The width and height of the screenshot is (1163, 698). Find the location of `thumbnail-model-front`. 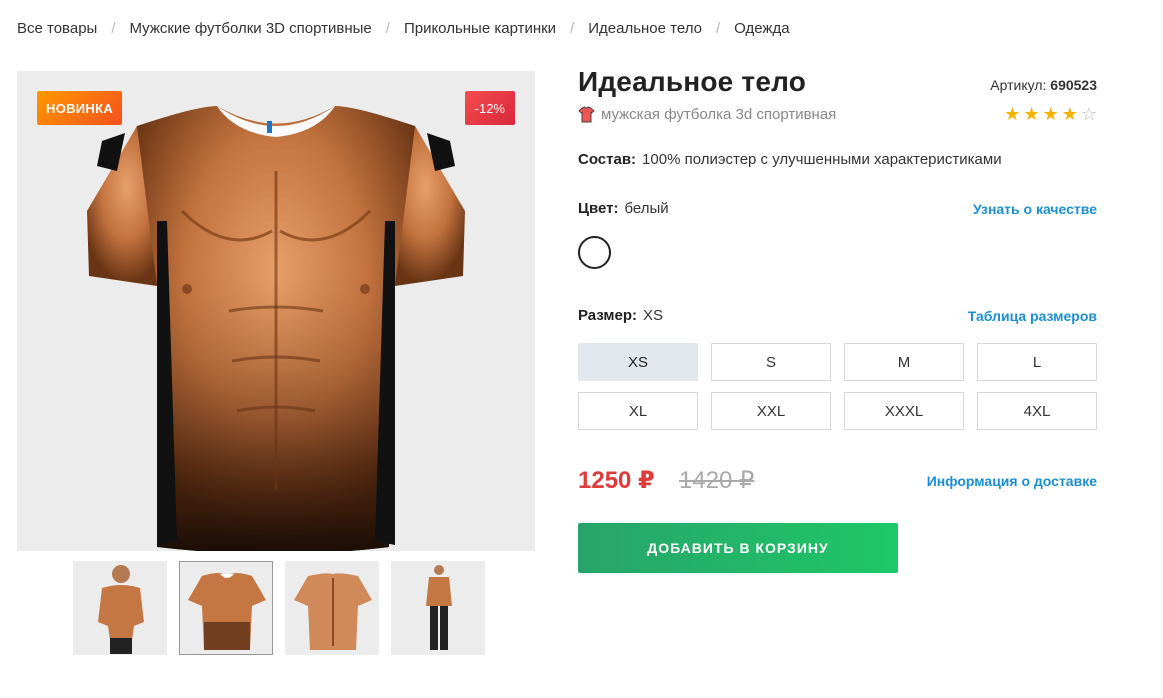

thumbnail-model-front is located at coordinates (120, 608).